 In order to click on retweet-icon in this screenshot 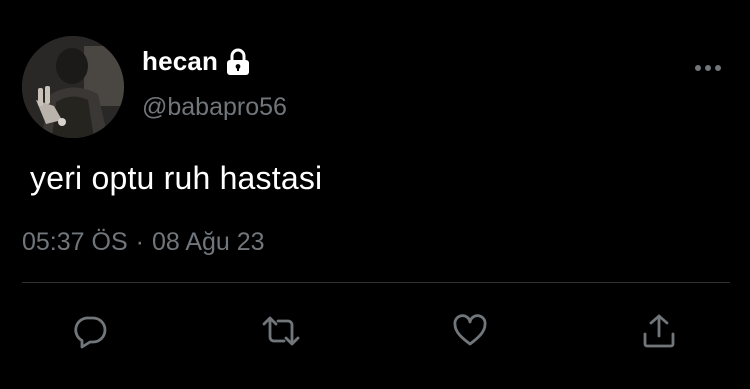, I will do `click(281, 331)`.